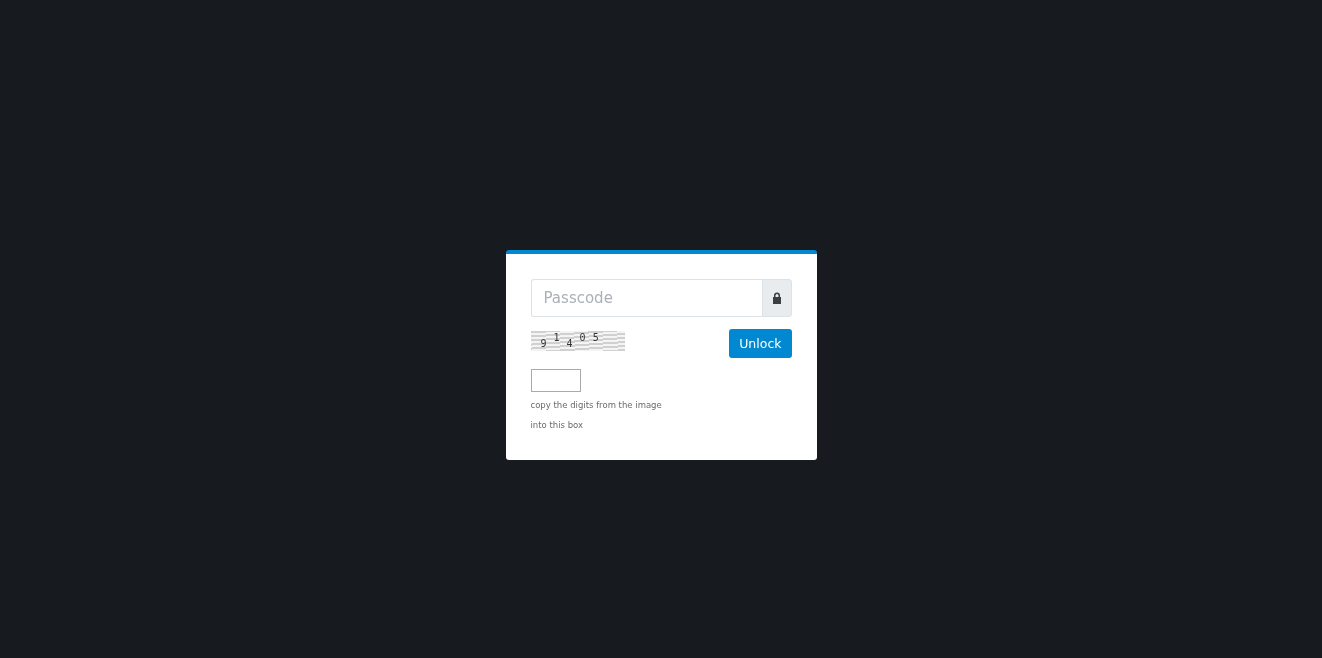 This screenshot has height=658, width=1322. What do you see at coordinates (760, 343) in the screenshot?
I see `unlock-button: Unlock` at bounding box center [760, 343].